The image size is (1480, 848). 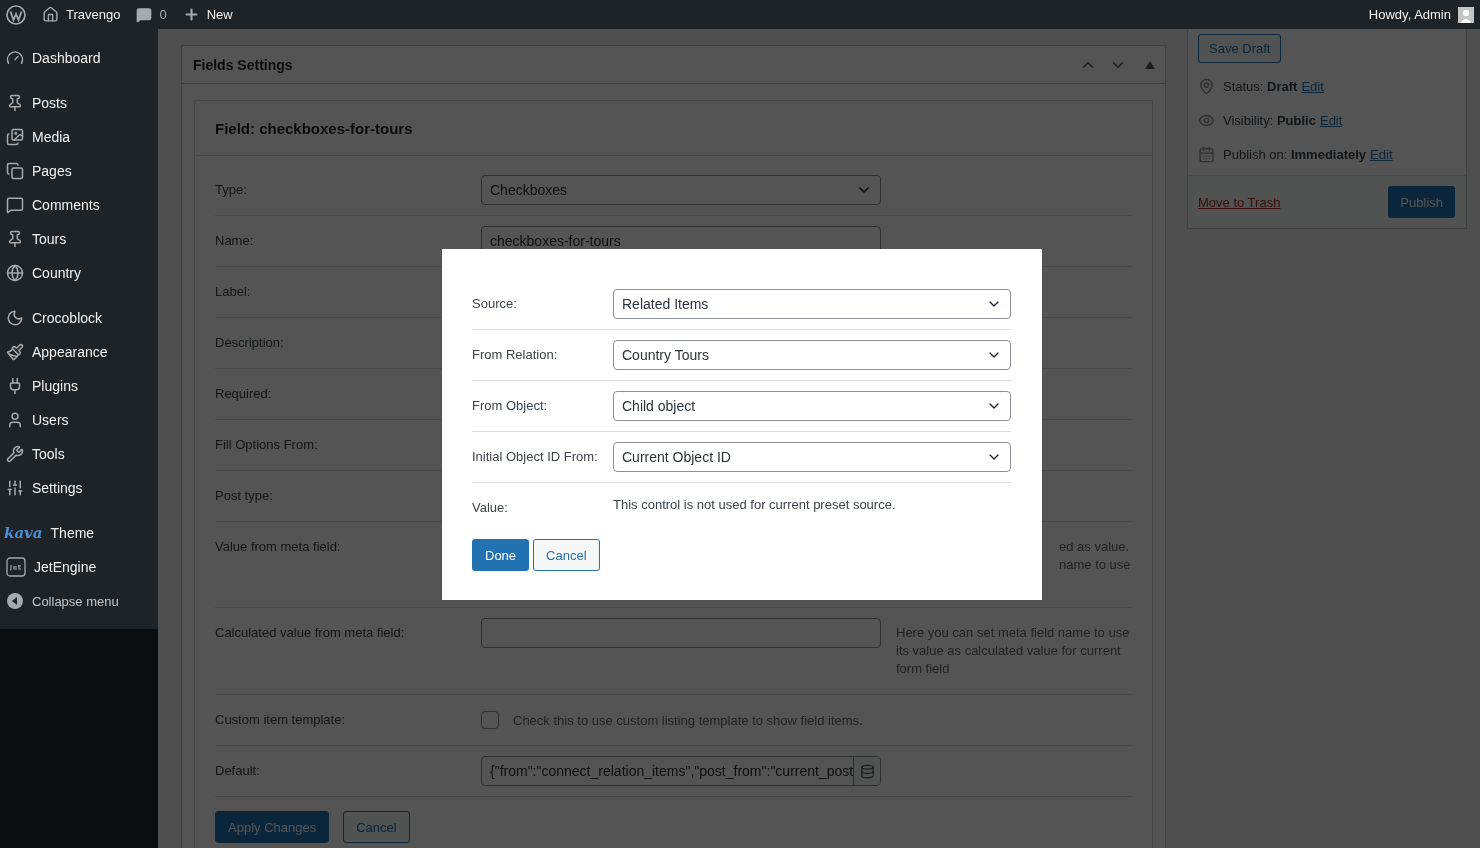 I want to click on field-label: Value from meta field:, so click(x=278, y=547).